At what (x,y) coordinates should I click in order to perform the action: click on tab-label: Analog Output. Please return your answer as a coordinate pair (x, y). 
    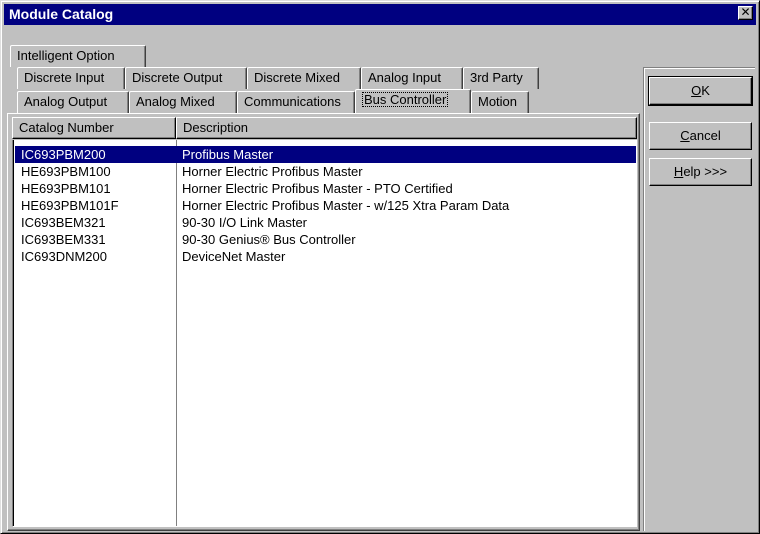
    Looking at the image, I should click on (66, 101).